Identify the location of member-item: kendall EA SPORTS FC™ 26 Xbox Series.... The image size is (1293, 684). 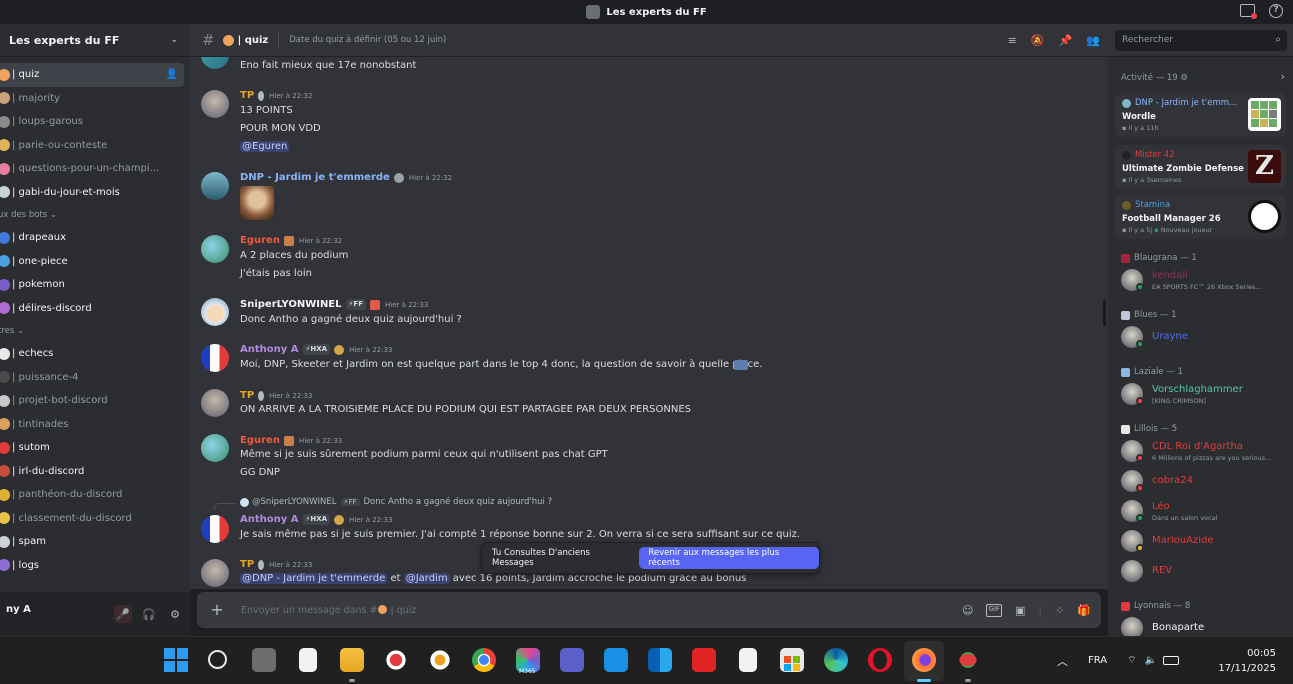
(1206, 280).